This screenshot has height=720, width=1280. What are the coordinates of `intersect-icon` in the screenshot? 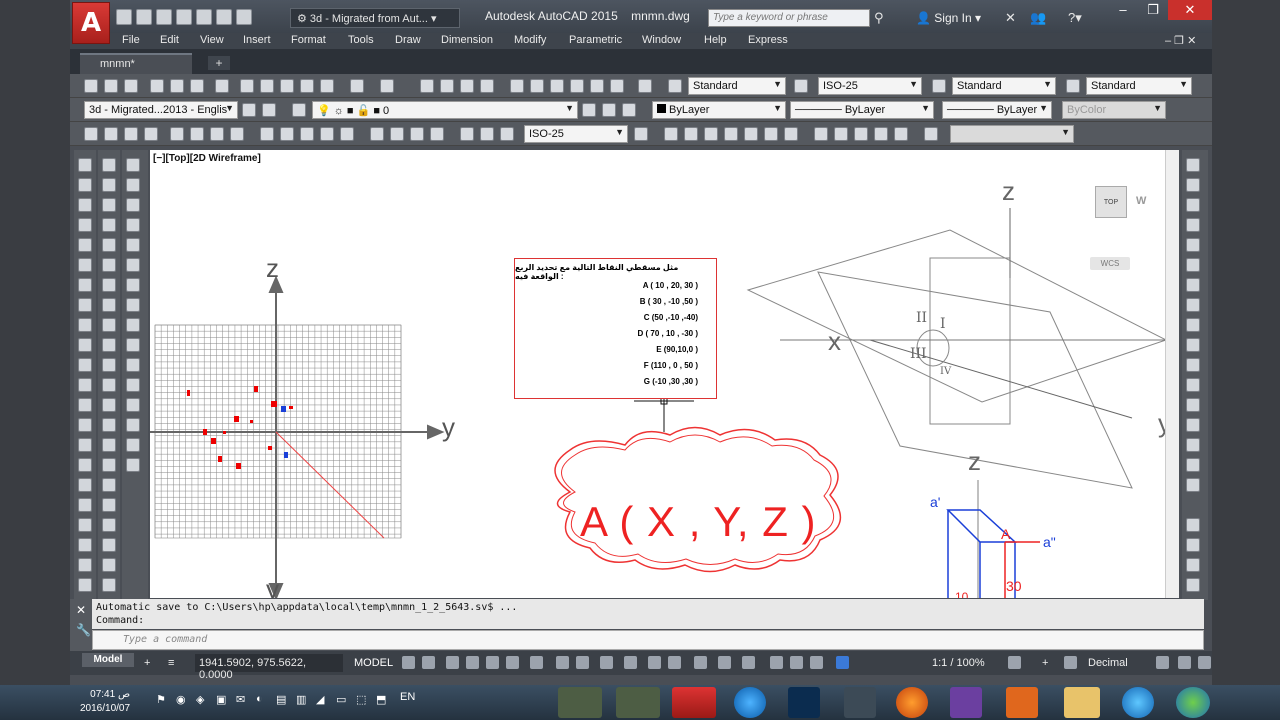 It's located at (109, 505).